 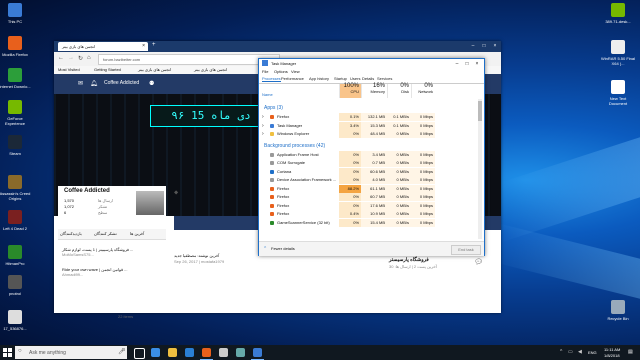 What do you see at coordinates (16, 285) in the screenshot?
I see `desktop-icon: pnotrol` at bounding box center [16, 285].